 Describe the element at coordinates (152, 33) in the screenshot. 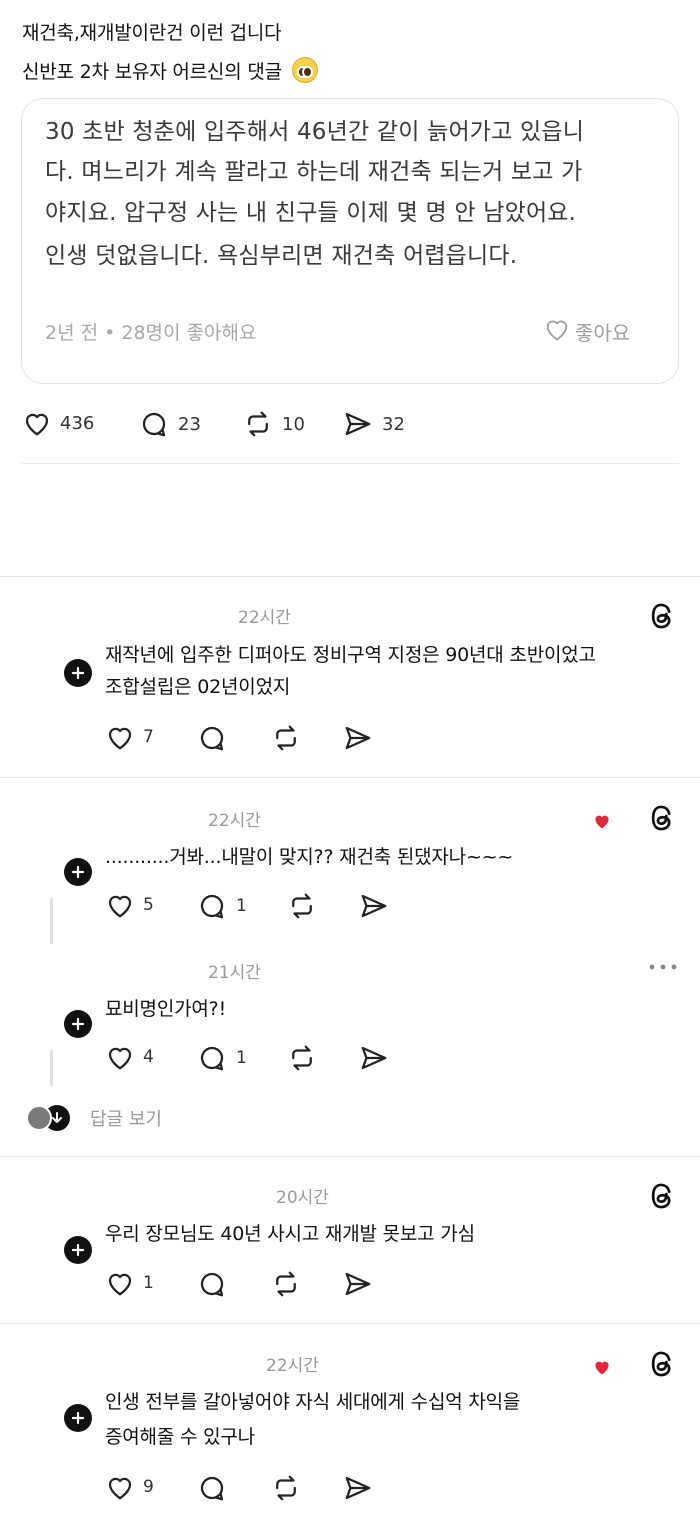

I see `post-text-line-1: 재건축,재개발이란건 이런 겁니다` at that location.